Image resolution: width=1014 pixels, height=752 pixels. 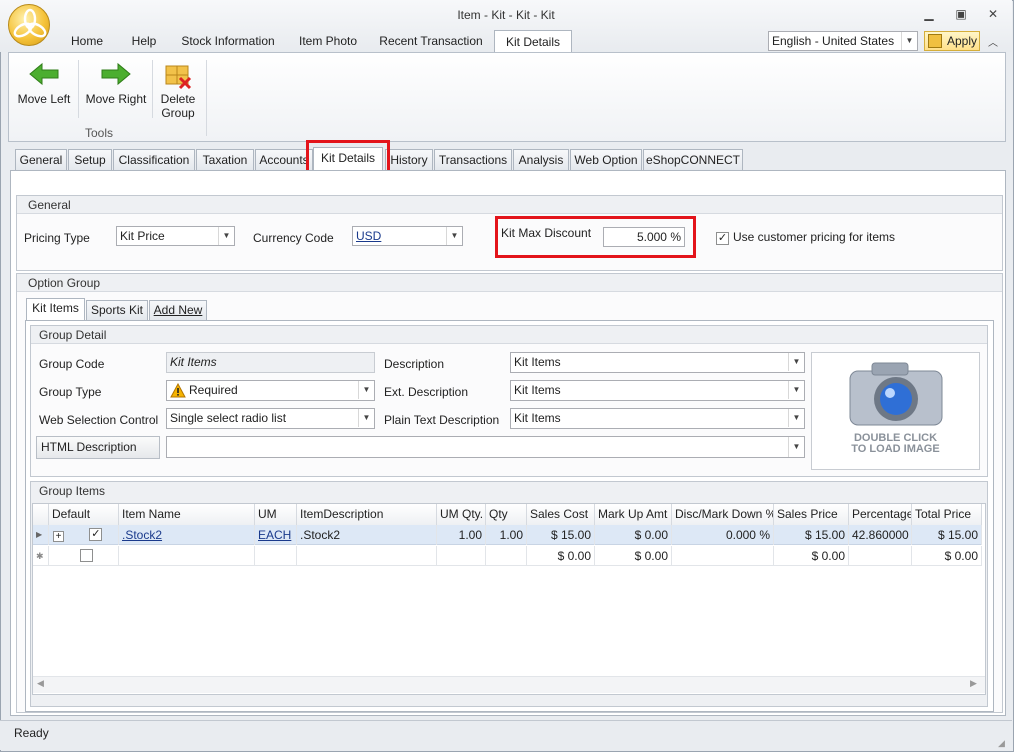 What do you see at coordinates (561, 535) in the screenshot?
I see `sales-cost-cell: $ 15.00` at bounding box center [561, 535].